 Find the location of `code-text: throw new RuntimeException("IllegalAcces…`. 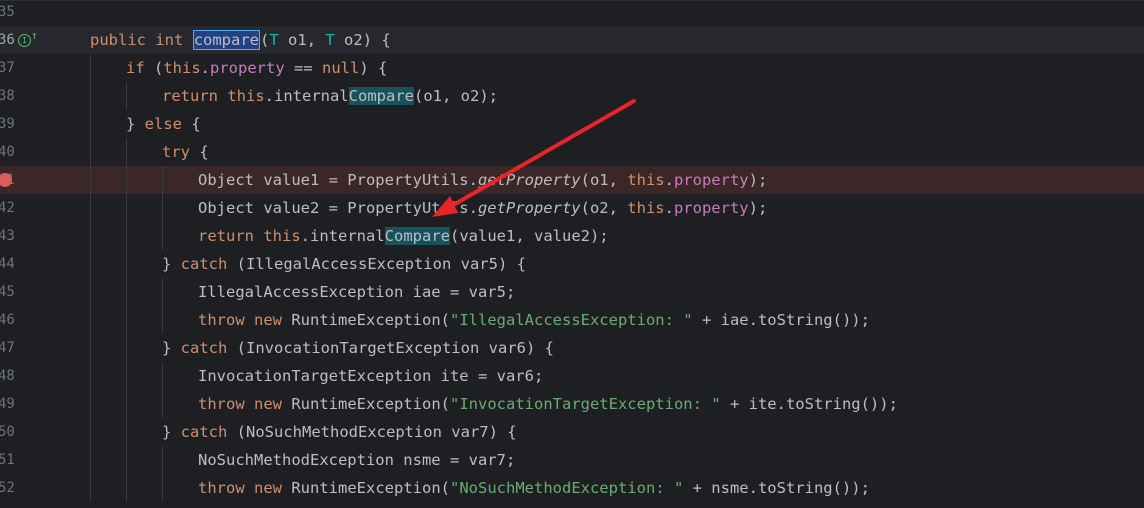

code-text: throw new RuntimeException("IllegalAcces… is located at coordinates (534, 320).